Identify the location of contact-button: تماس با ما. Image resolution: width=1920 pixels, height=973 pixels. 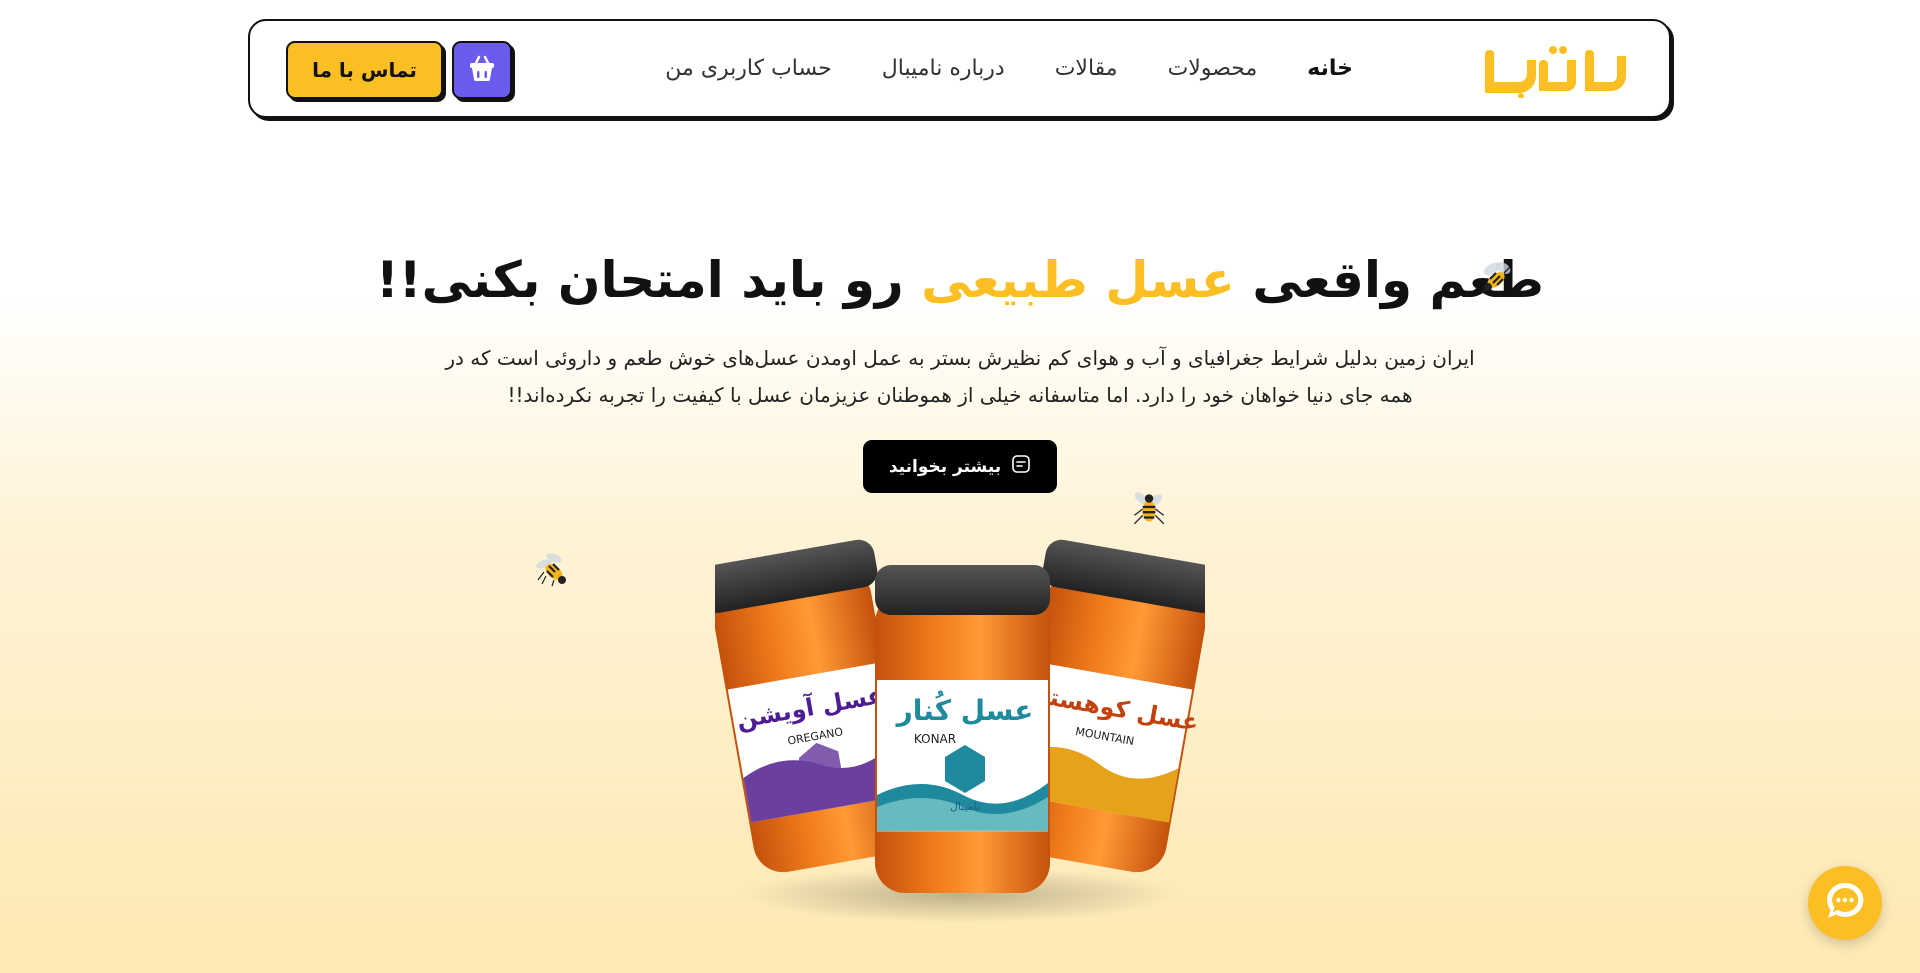
(364, 70).